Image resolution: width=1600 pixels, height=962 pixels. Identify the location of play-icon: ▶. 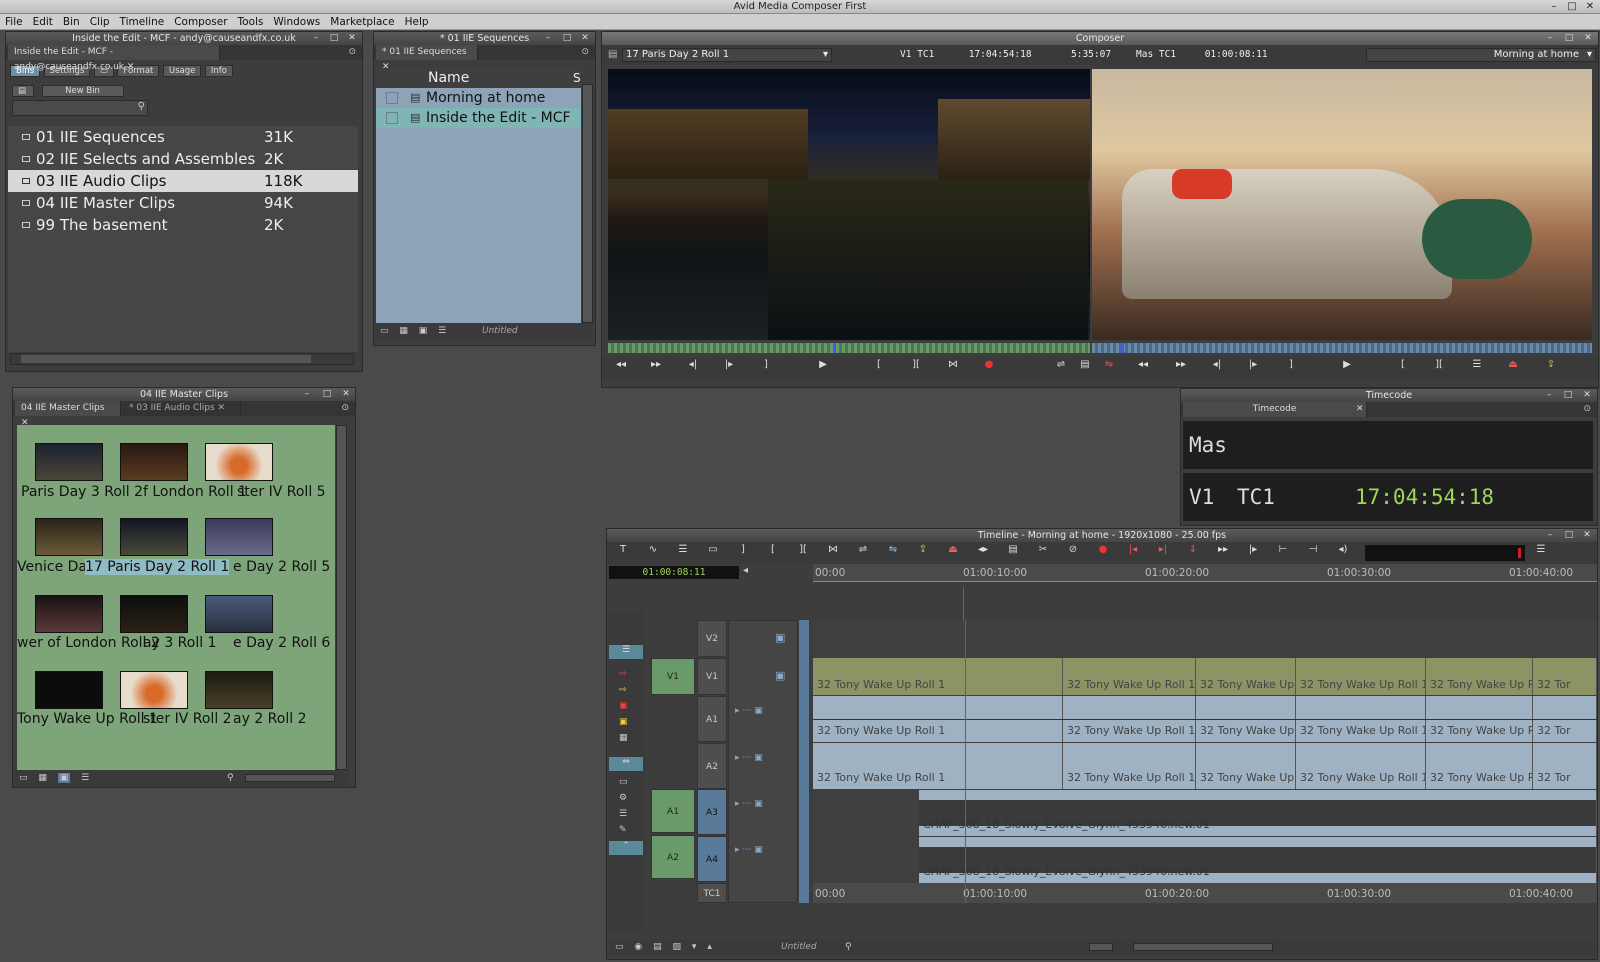
(823, 365).